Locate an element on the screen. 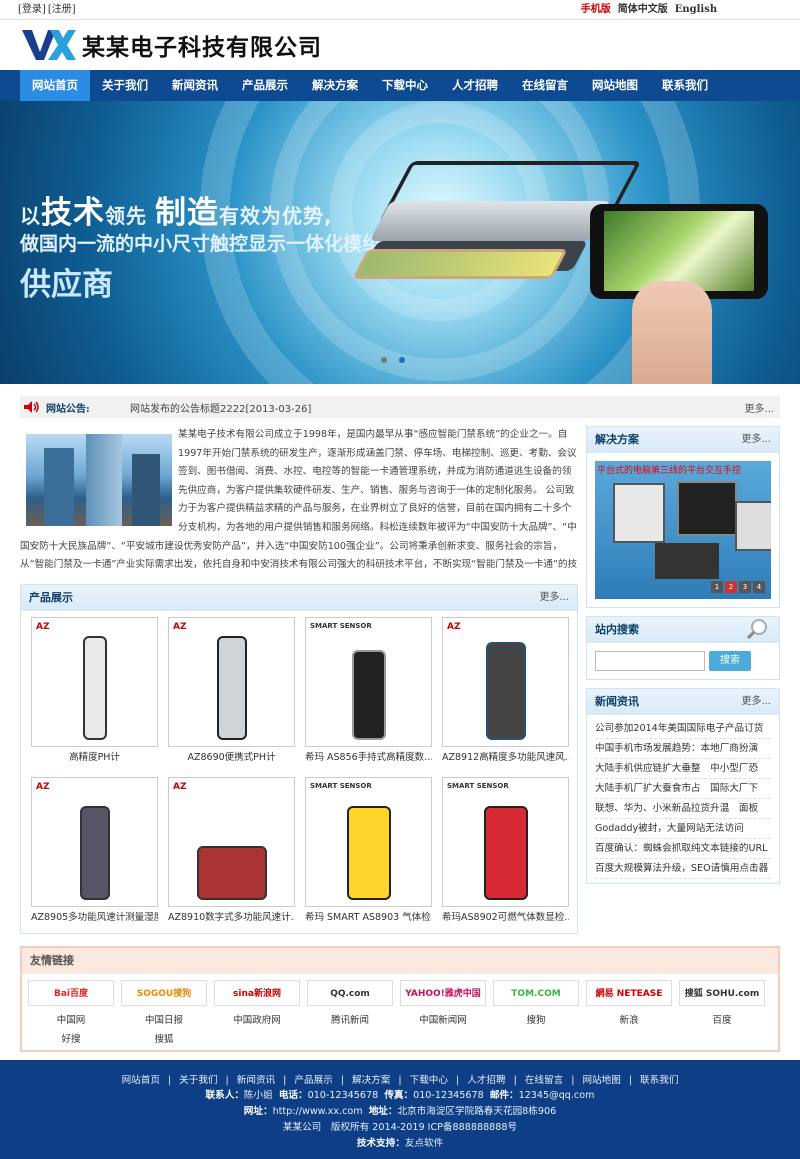  pager-button: 3 is located at coordinates (745, 587).